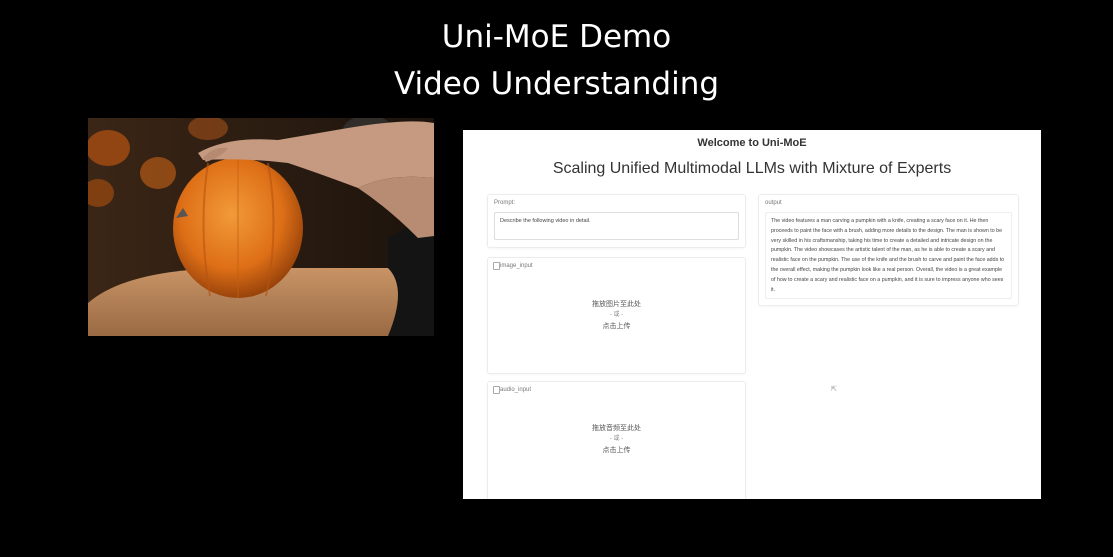  What do you see at coordinates (616, 428) in the screenshot?
I see `audio-drop-text: 拖放音频至此处` at bounding box center [616, 428].